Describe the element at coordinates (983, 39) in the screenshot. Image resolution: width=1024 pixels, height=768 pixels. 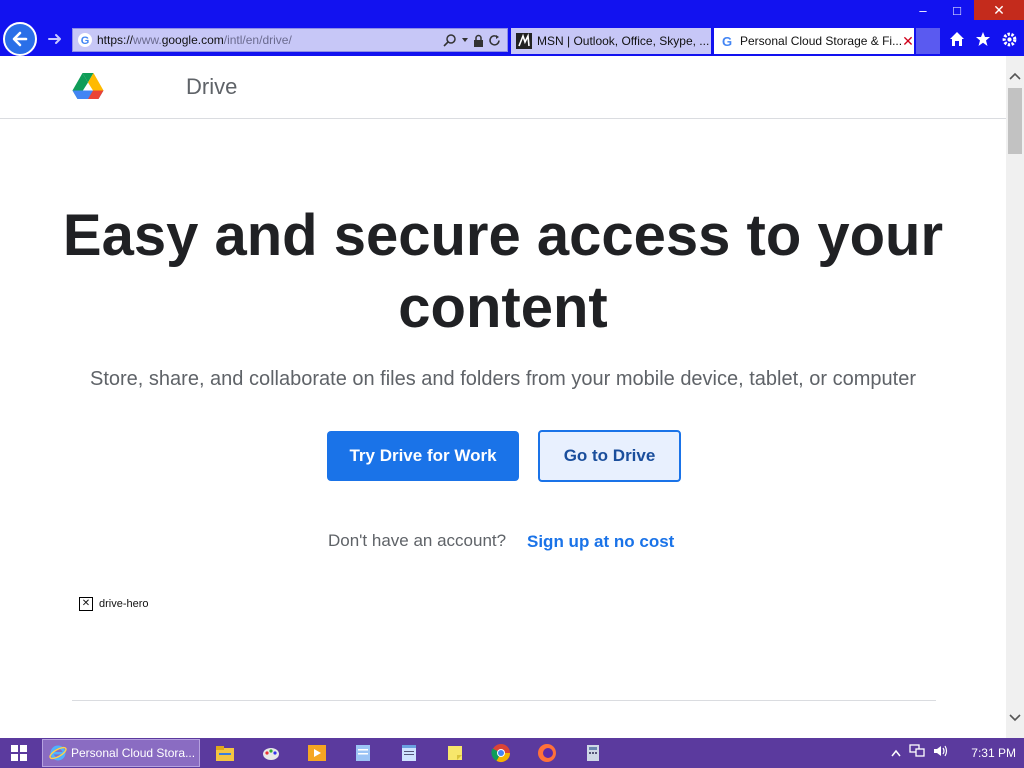
I see `favorites-star-icon` at that location.